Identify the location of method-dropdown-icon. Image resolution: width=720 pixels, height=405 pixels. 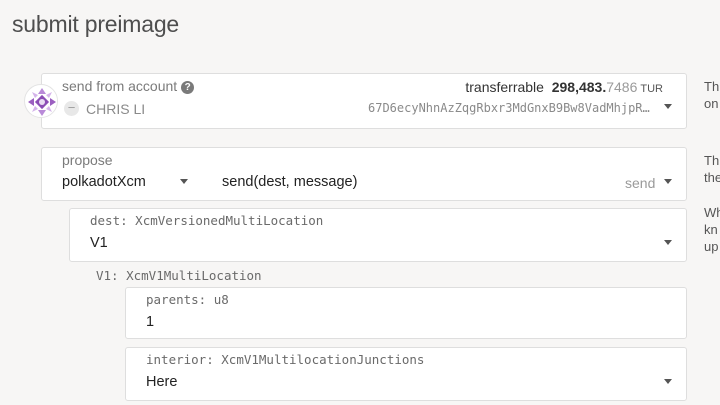
(668, 181).